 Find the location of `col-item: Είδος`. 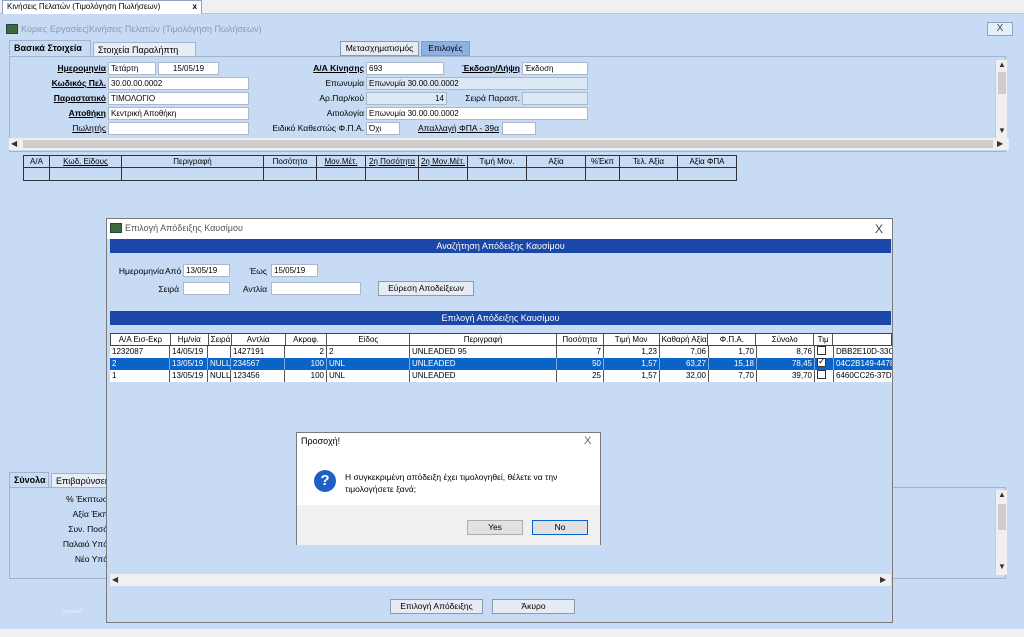

col-item: Είδος is located at coordinates (369, 339).